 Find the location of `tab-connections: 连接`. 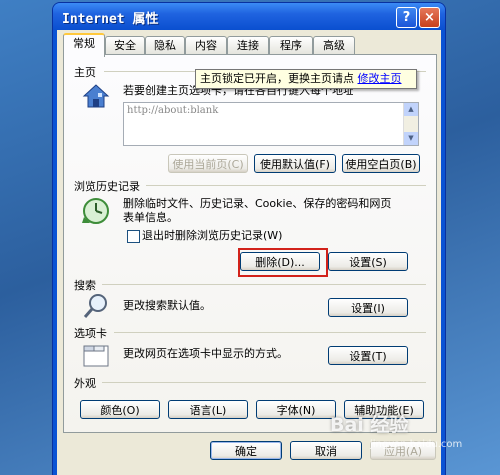

tab-connections: 连接 is located at coordinates (248, 45).